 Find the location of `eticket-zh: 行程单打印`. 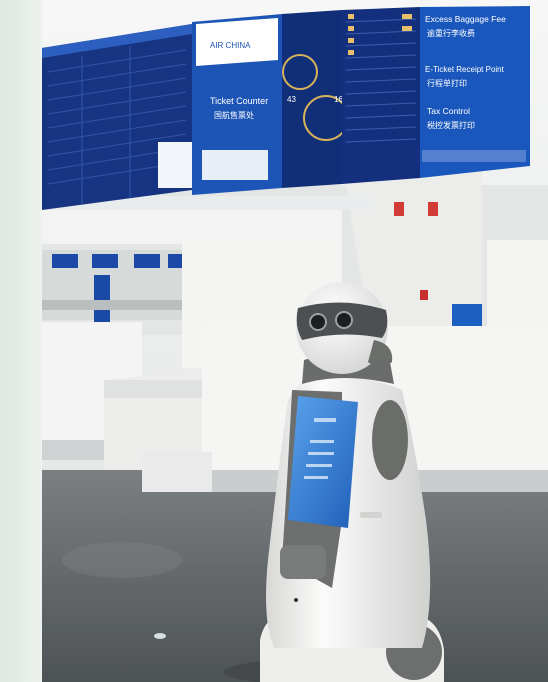

eticket-zh: 行程单打印 is located at coordinates (447, 83).